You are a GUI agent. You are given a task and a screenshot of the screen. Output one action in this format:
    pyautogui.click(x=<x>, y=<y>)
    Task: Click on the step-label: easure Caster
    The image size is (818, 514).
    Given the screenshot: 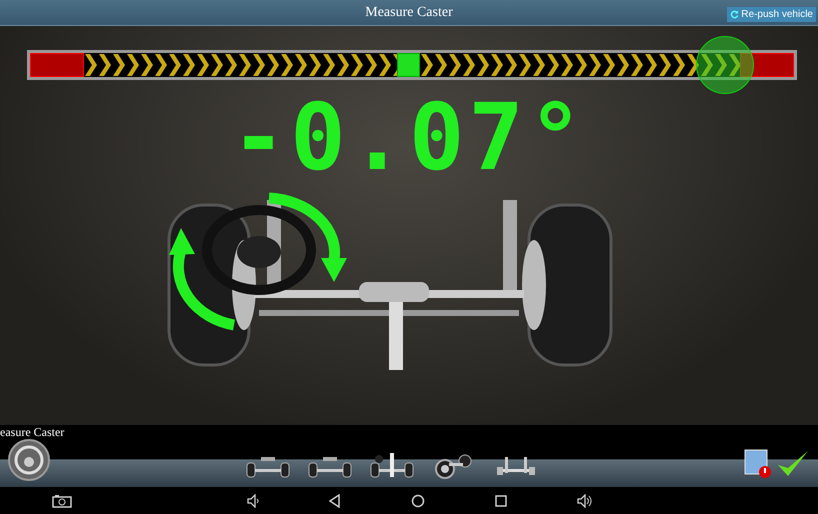 What is the action you would take?
    pyautogui.click(x=32, y=432)
    